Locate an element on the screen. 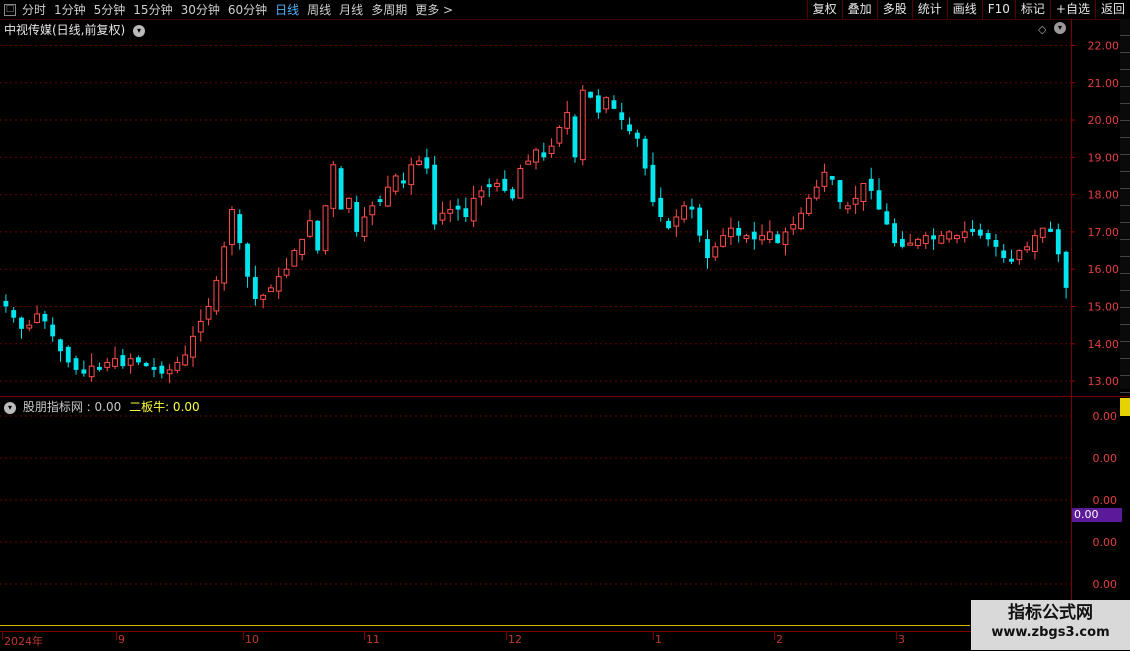 The image size is (1130, 651). toolbar-button-6: 标记 is located at coordinates (1032, 9).